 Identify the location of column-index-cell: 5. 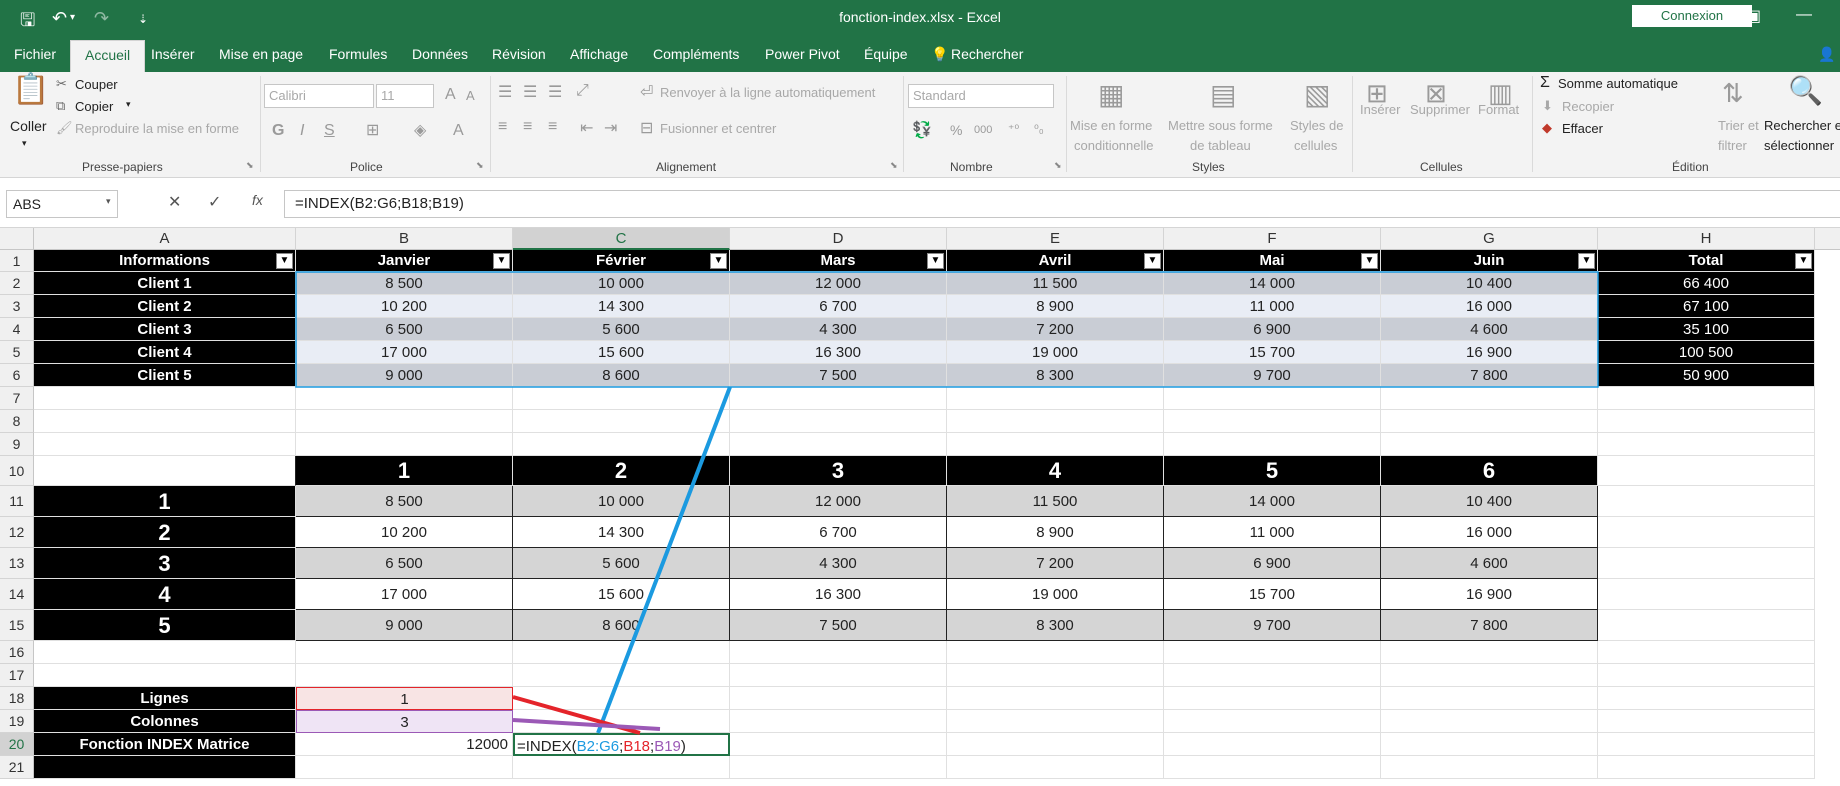
(1272, 471).